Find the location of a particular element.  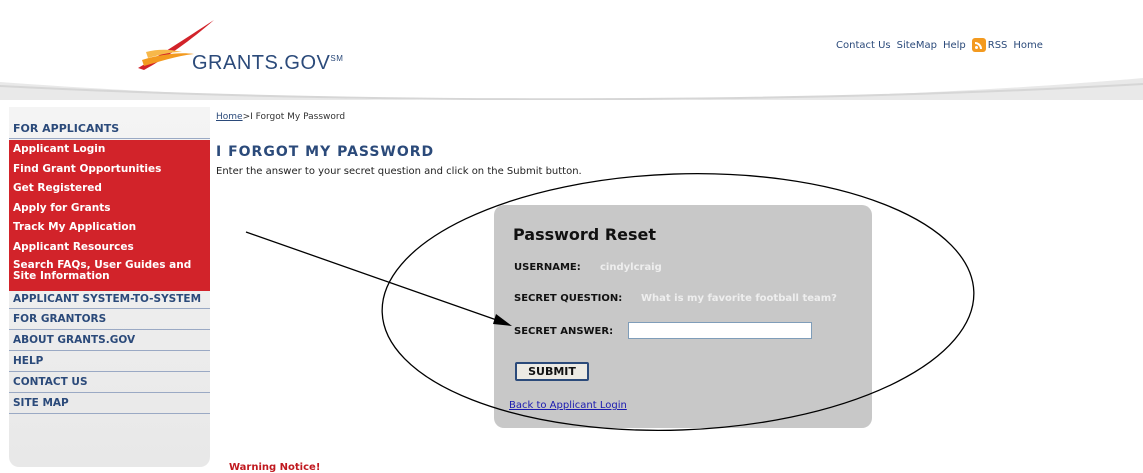

breadcrumb-home-link: Home is located at coordinates (229, 117).